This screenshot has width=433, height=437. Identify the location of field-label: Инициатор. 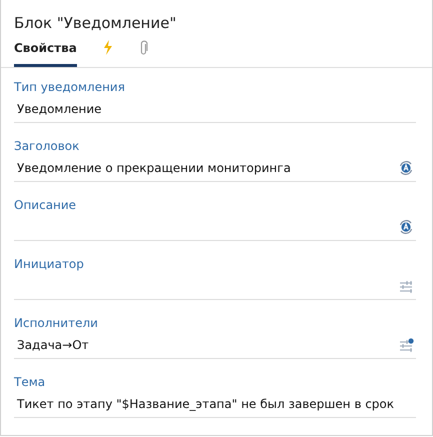
(49, 264).